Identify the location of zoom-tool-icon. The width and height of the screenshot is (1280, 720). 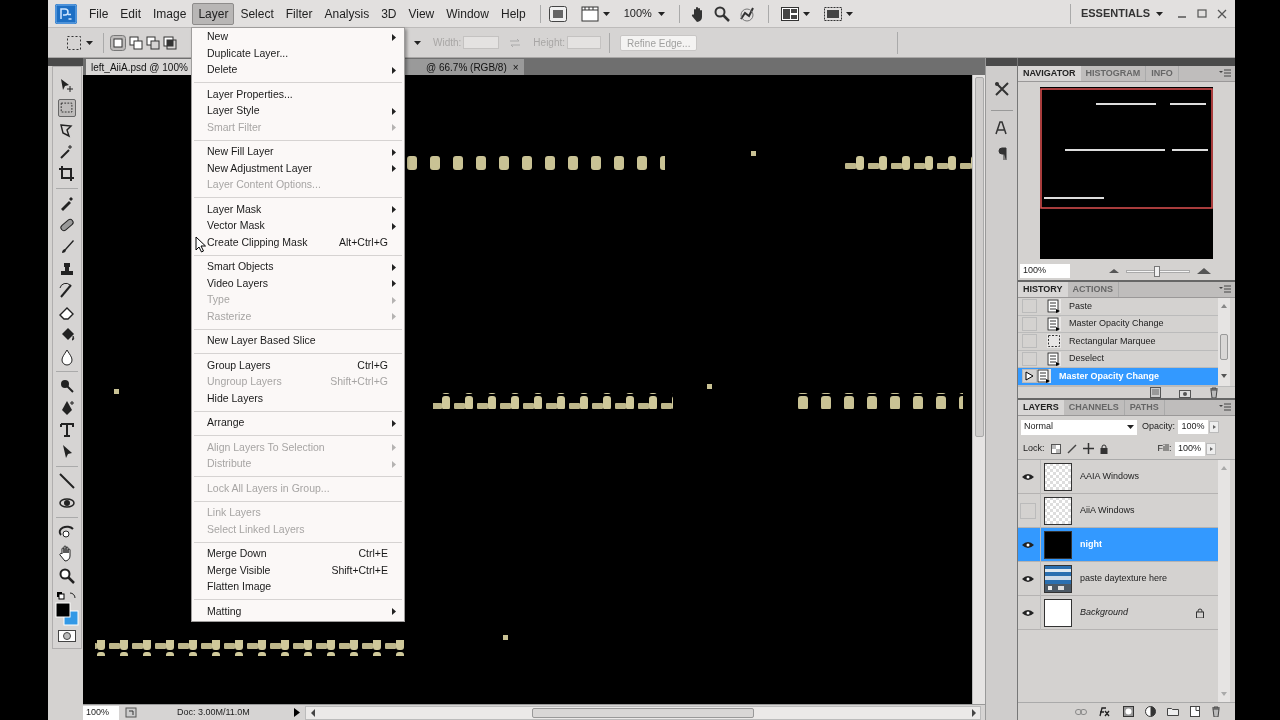
(67, 576).